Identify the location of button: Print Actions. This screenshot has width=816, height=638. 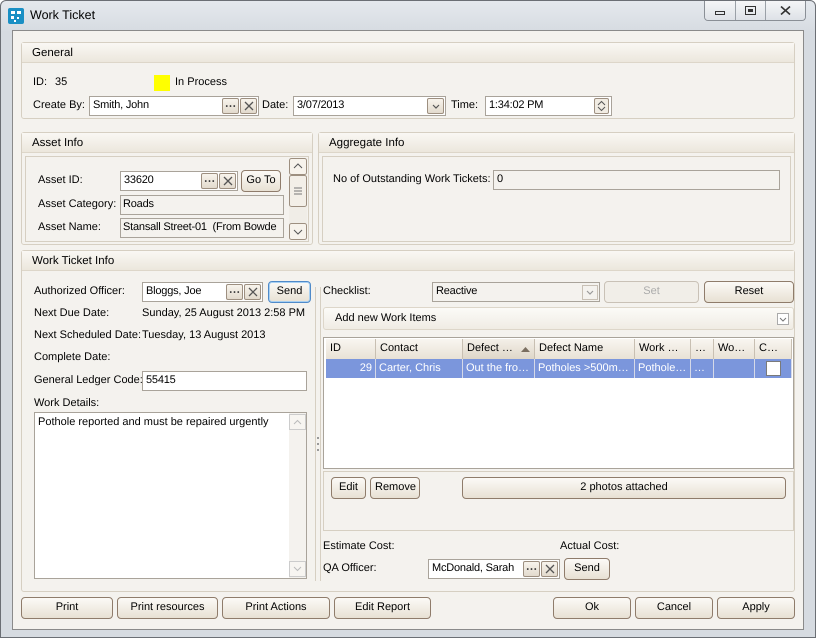
(276, 608).